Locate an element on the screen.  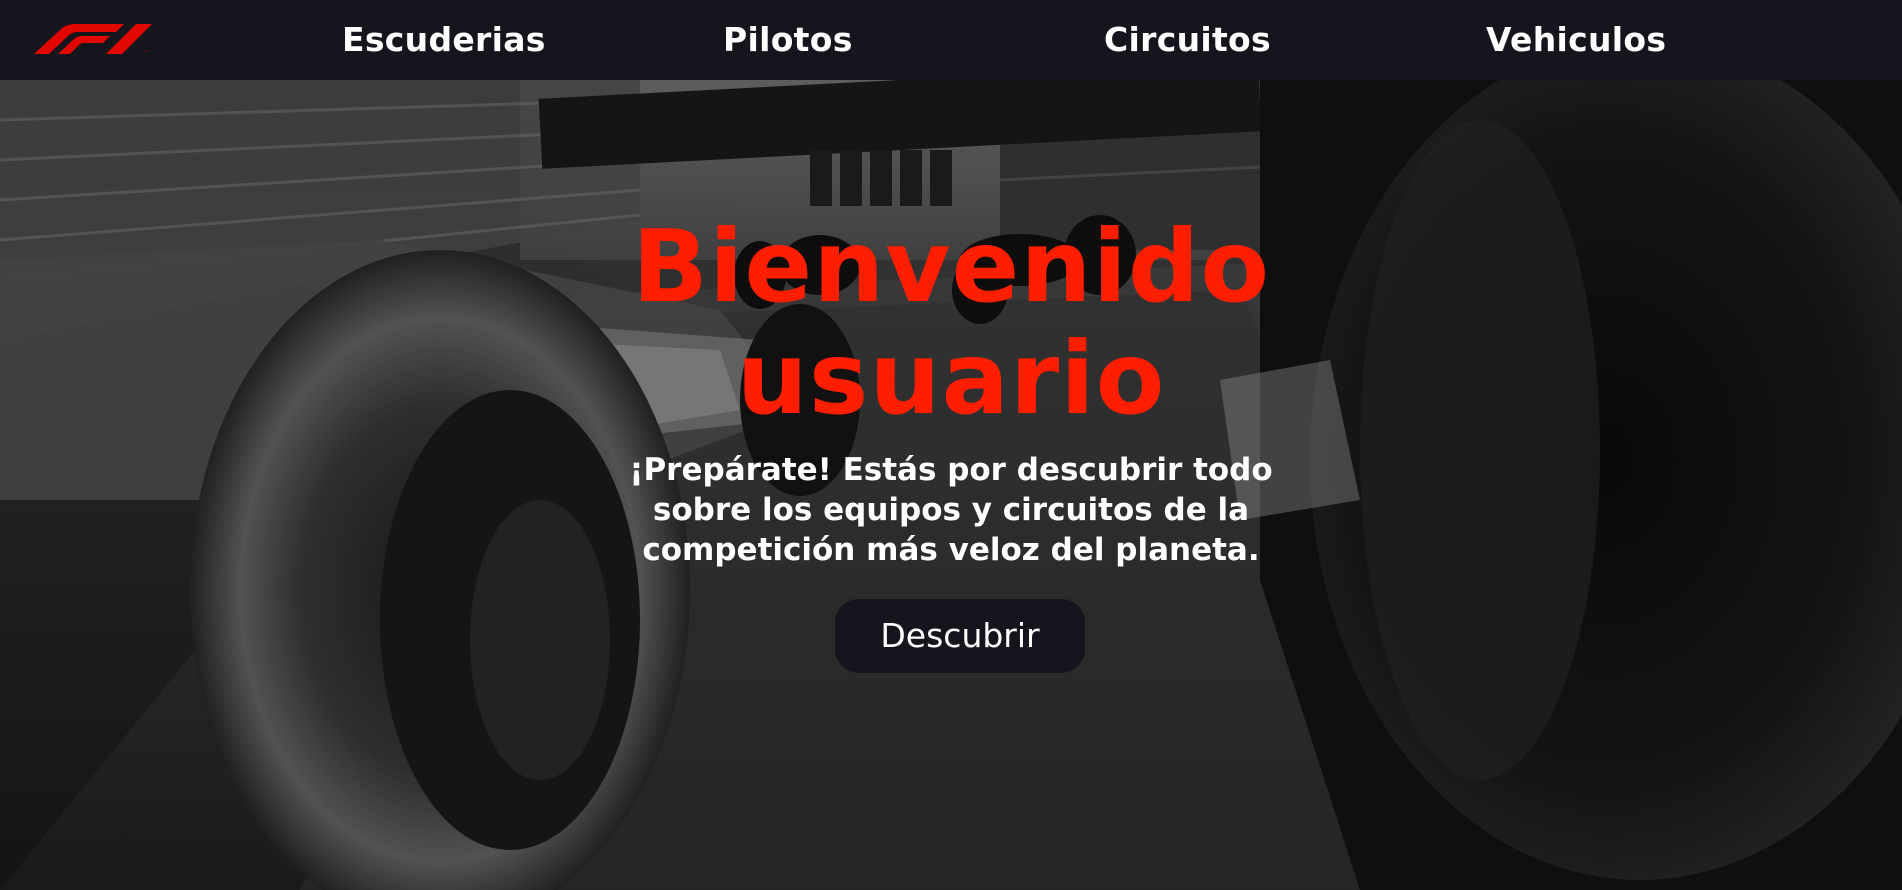
top-navbar: ™ Escuderias Pilotos Circuitos Vehiculos is located at coordinates (951, 40).